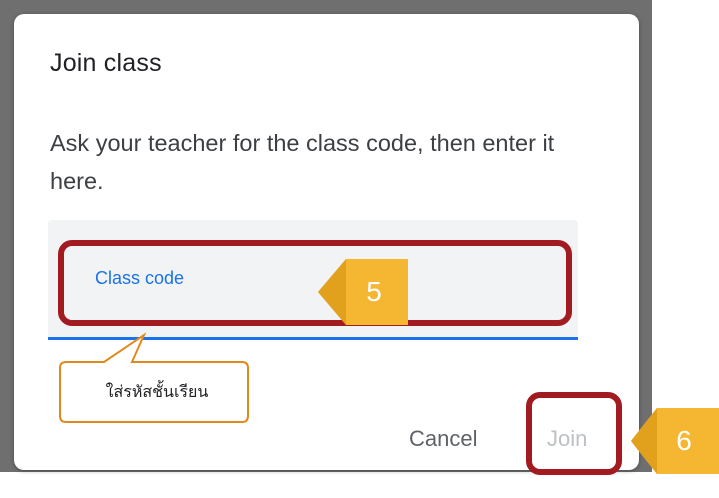 The height and width of the screenshot is (498, 719). What do you see at coordinates (574, 433) in the screenshot?
I see `join-highlight-frame` at bounding box center [574, 433].